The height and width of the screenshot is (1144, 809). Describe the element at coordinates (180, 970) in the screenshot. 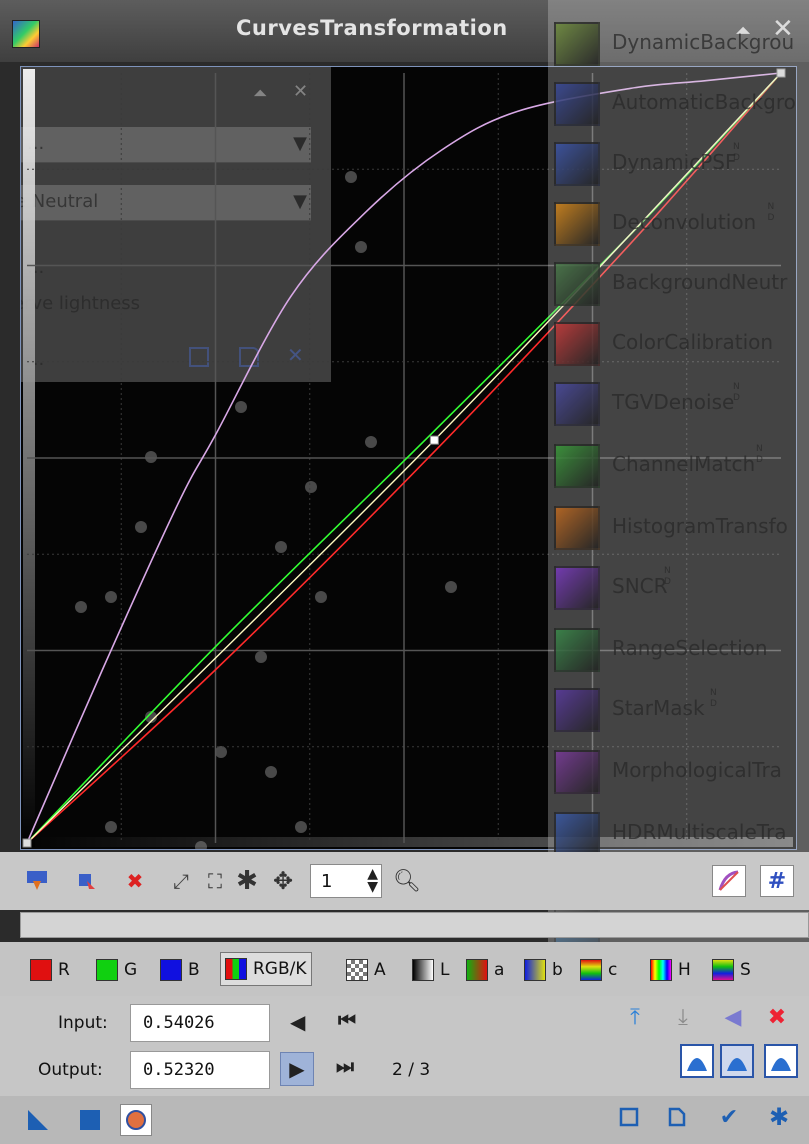

I see `channel-b-button: B` at that location.